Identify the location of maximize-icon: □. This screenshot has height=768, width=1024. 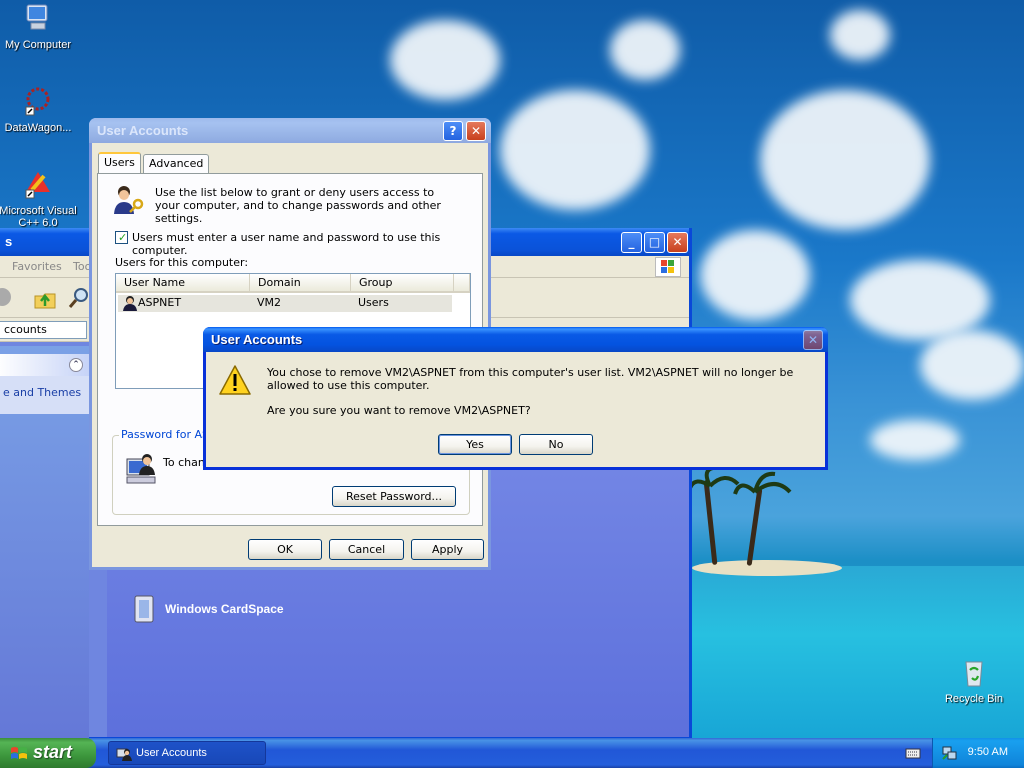
(654, 242).